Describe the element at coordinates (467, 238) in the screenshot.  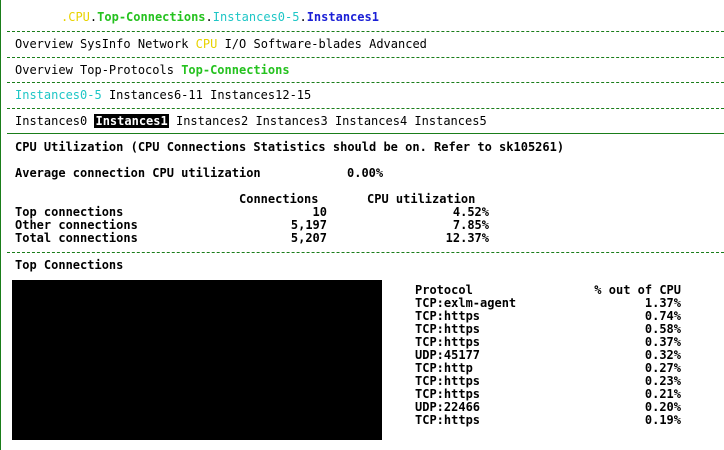
I see `summary-row-cpu: 12.37%` at that location.